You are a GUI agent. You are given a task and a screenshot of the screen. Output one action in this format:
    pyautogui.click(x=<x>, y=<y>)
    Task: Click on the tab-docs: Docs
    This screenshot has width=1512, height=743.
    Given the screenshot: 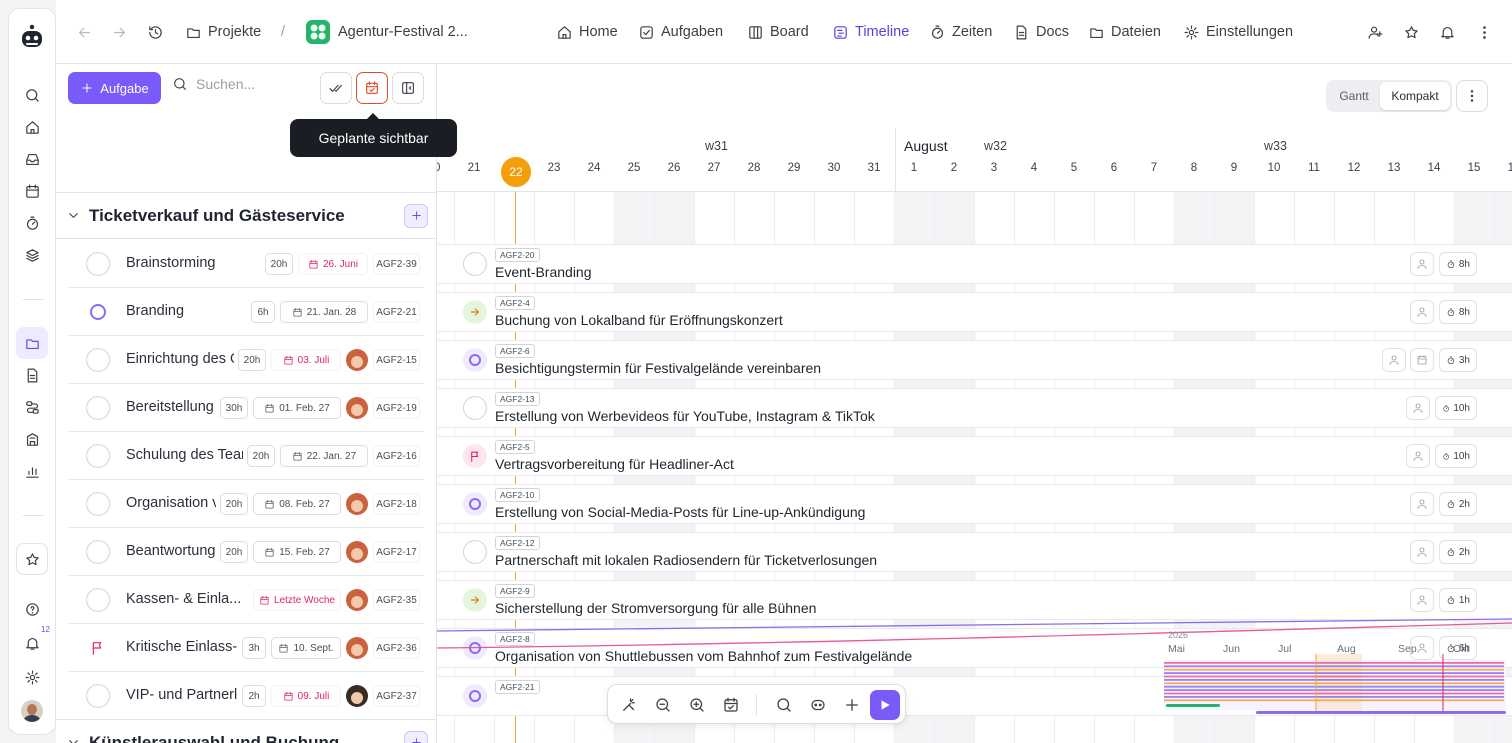 What is the action you would take?
    pyautogui.click(x=1041, y=32)
    